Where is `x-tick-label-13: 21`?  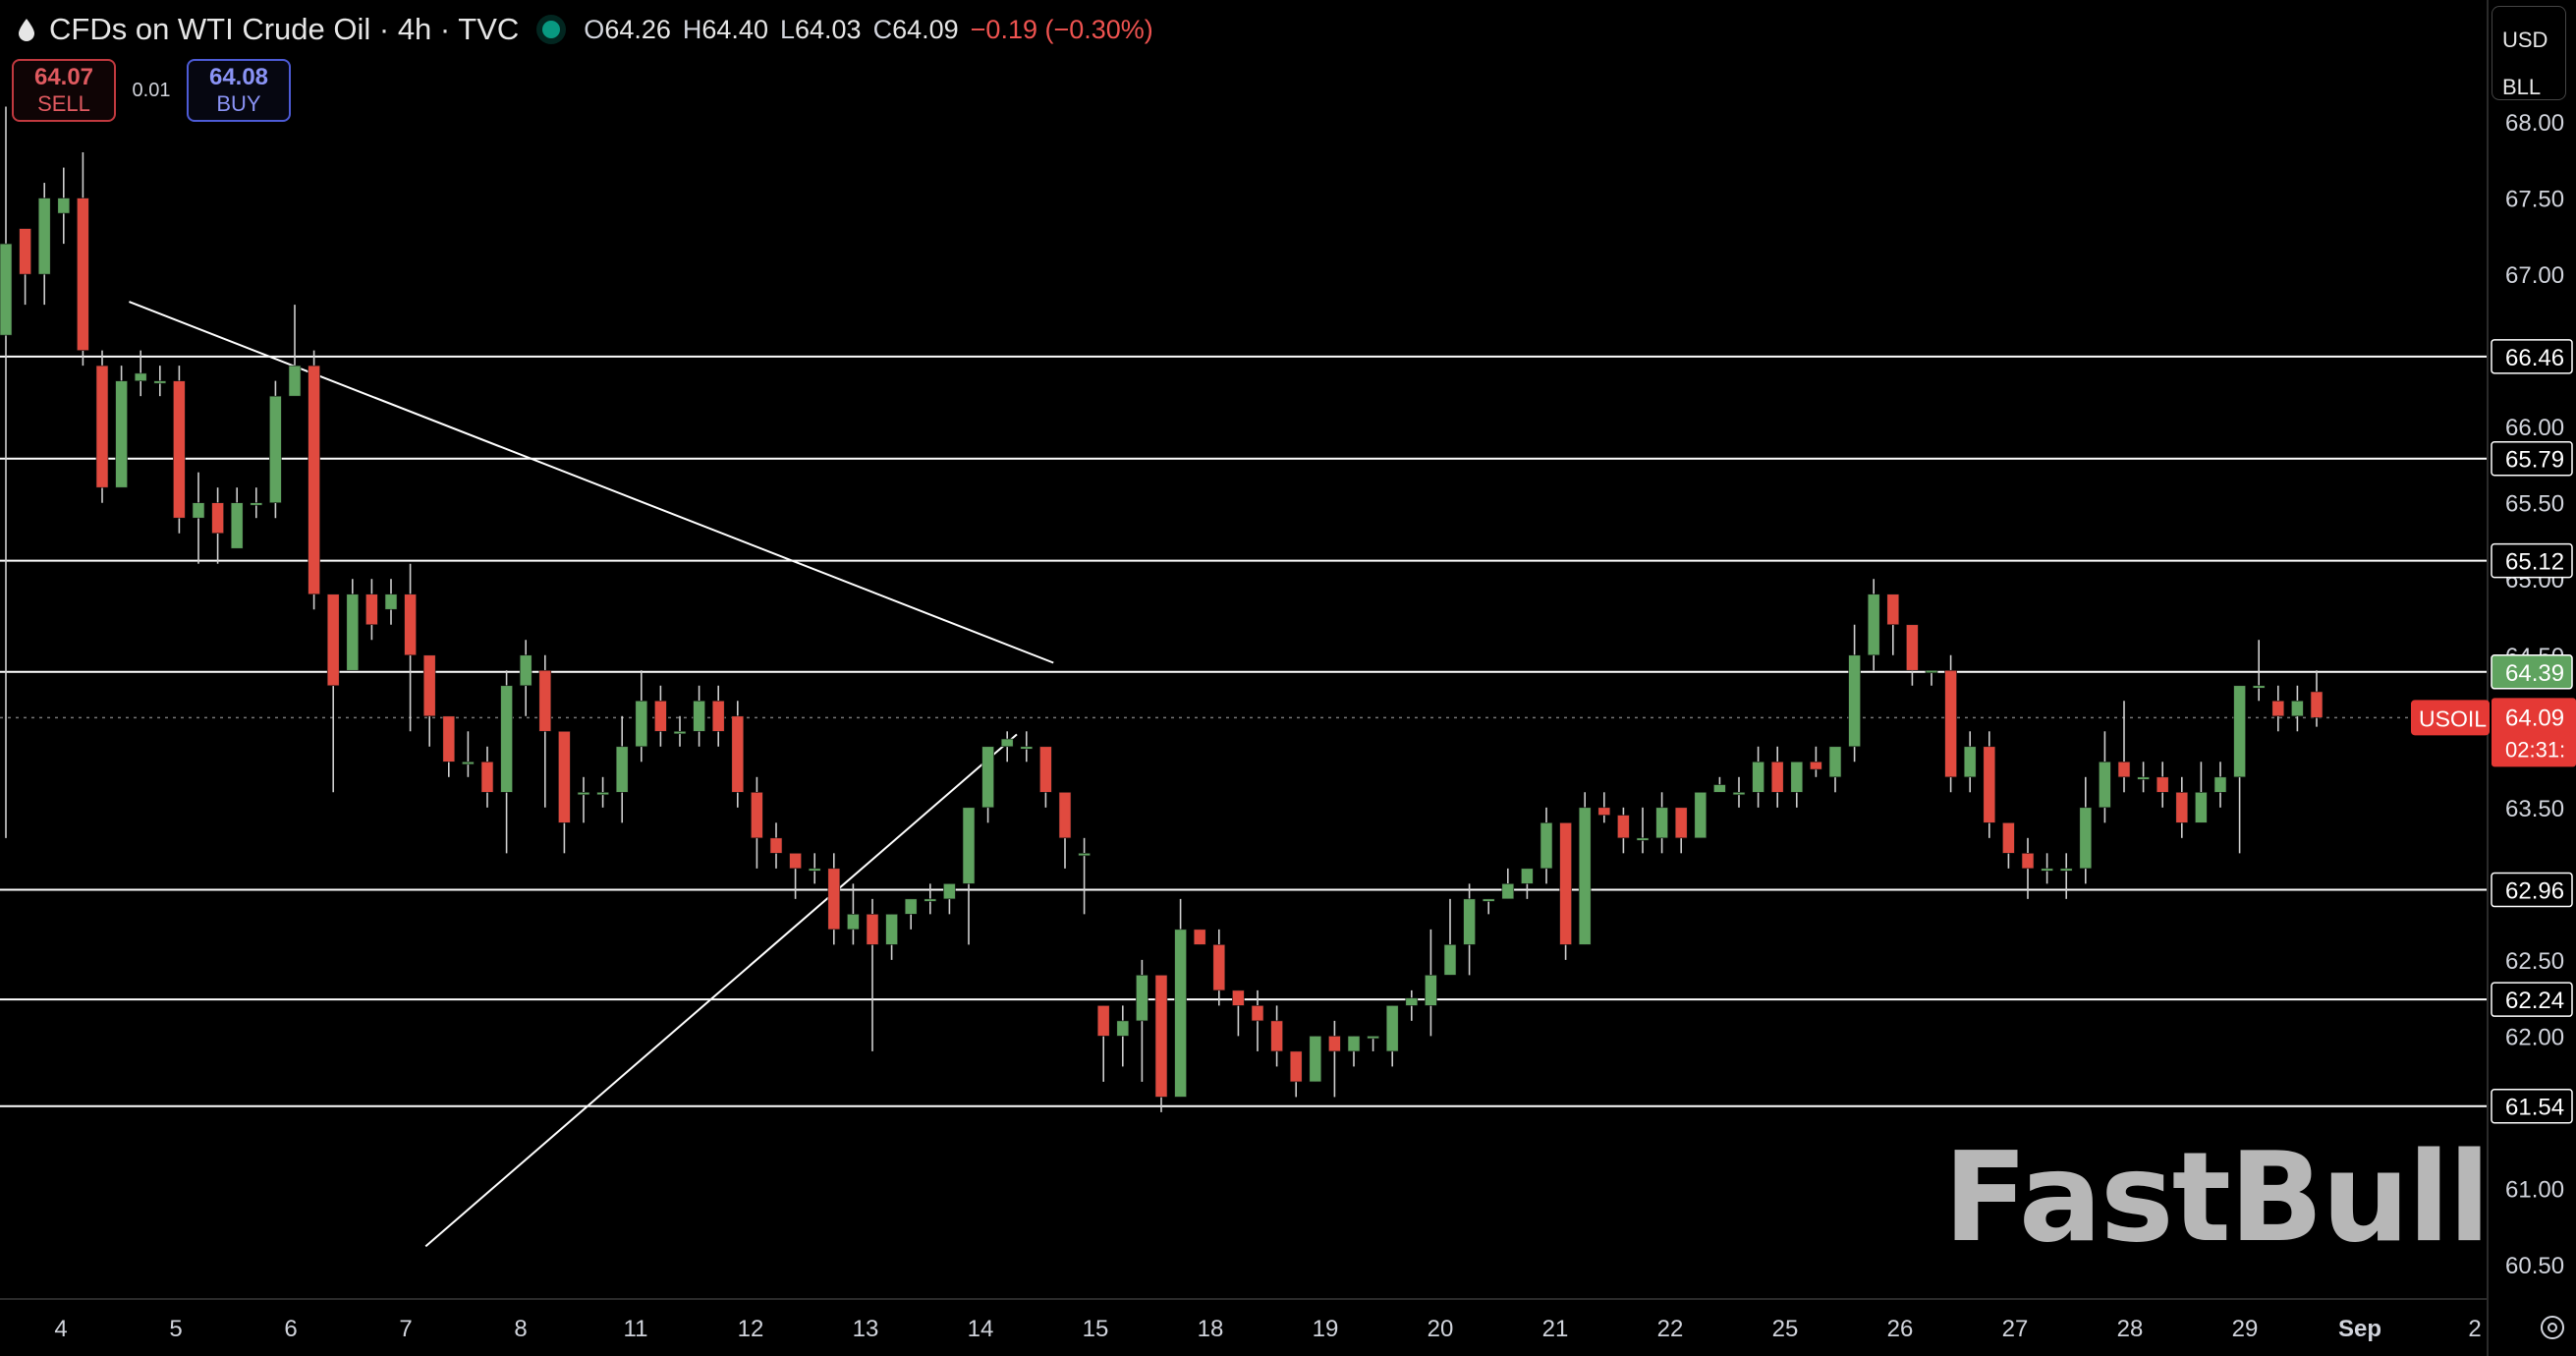
x-tick-label-13: 21 is located at coordinates (1555, 1329).